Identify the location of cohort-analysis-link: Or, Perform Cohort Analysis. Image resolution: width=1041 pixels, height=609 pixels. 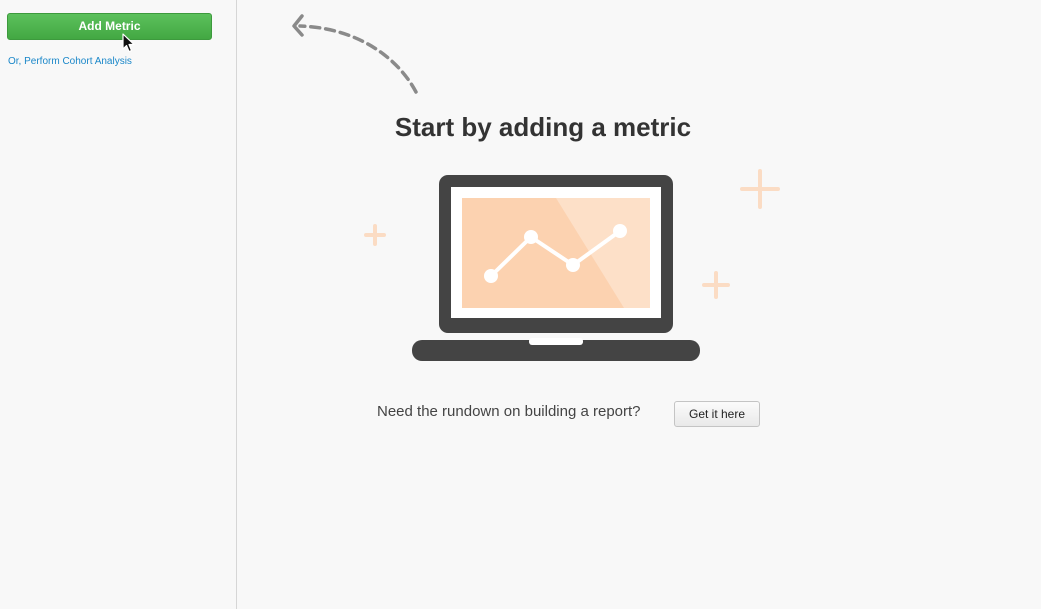
(70, 61).